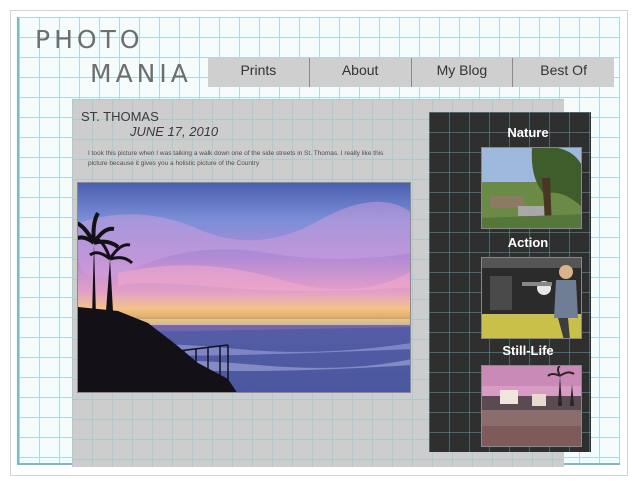  I want to click on category-label-nature: Nature, so click(528, 132).